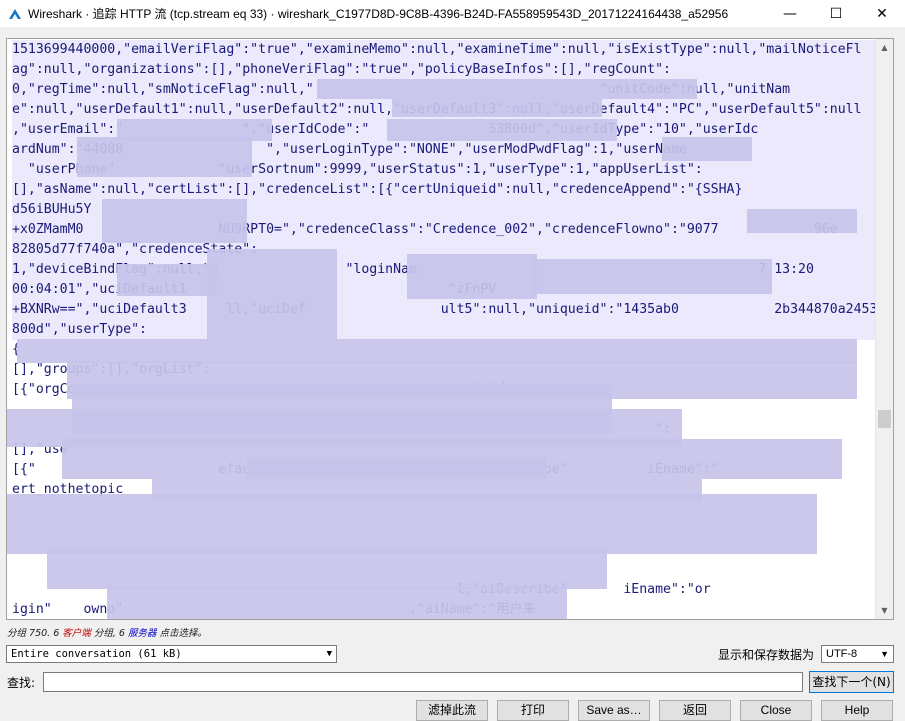 This screenshot has width=905, height=721. Describe the element at coordinates (884, 418) in the screenshot. I see `scrollbar-thumb` at that location.